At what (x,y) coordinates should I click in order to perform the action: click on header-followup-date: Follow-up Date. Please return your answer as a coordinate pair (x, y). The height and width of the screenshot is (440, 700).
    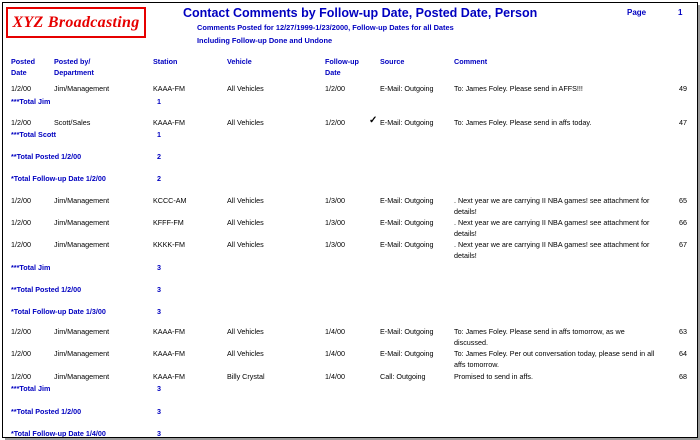
    Looking at the image, I should click on (342, 67).